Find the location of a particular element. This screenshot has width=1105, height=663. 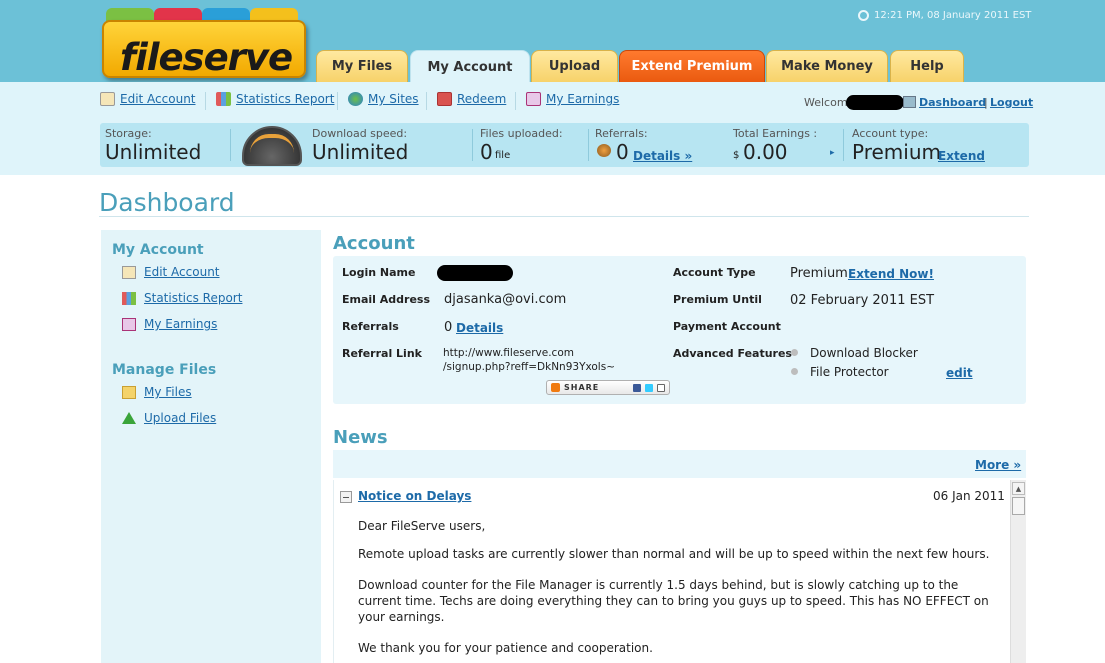

clock: 12:21 PM, 08 January 2011 EST is located at coordinates (944, 15).